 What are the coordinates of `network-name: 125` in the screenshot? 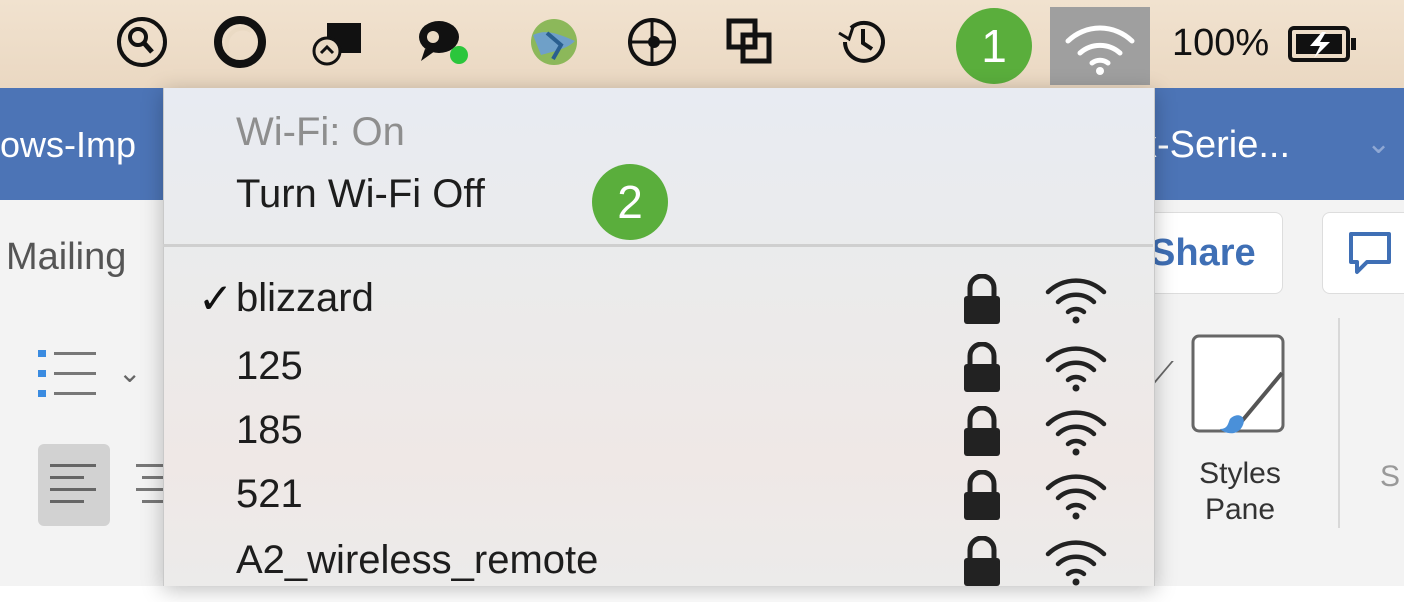 It's located at (269, 366).